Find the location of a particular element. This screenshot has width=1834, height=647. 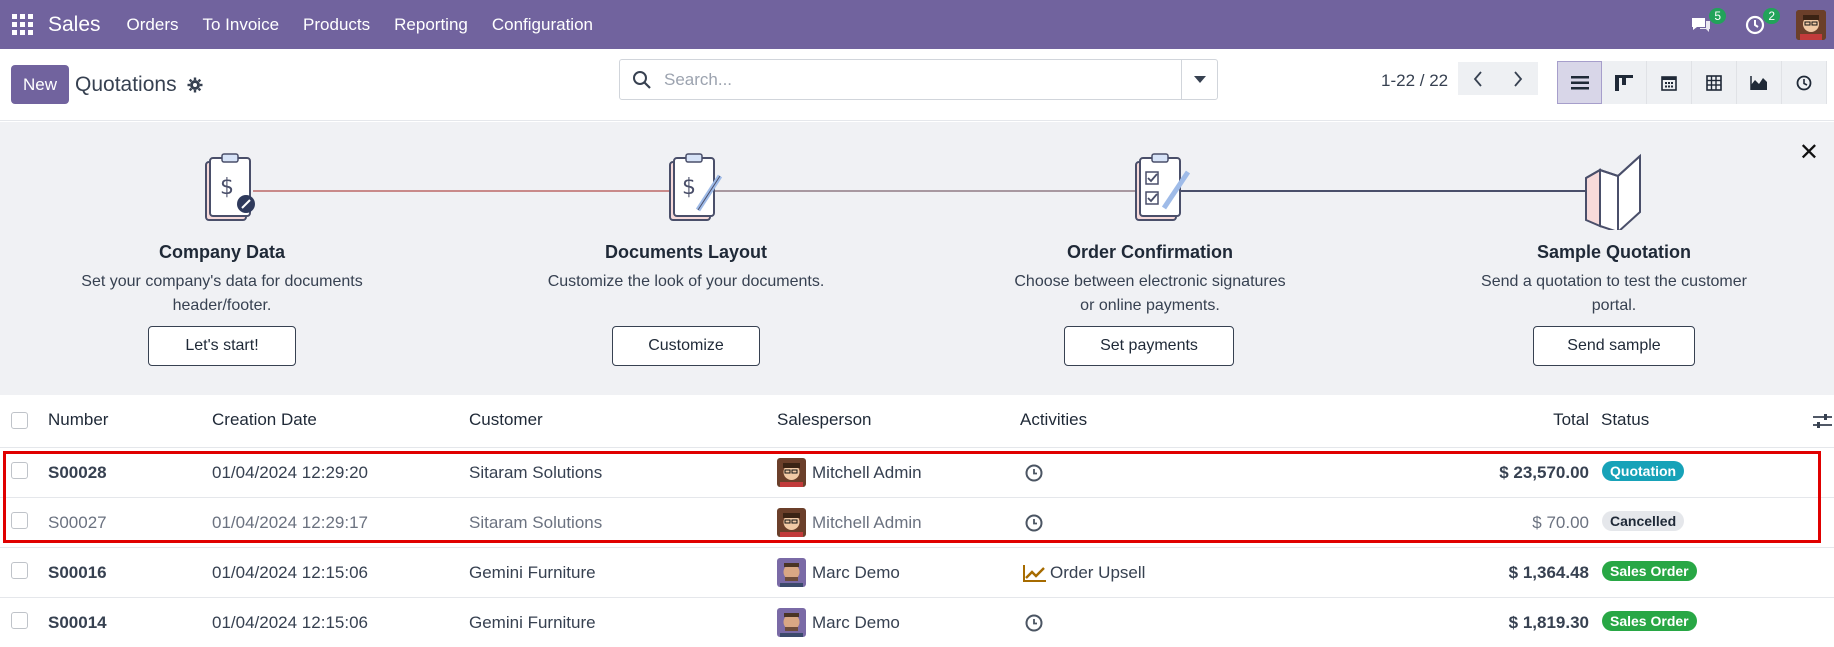

column-salesperson: Salesperson is located at coordinates (824, 420).